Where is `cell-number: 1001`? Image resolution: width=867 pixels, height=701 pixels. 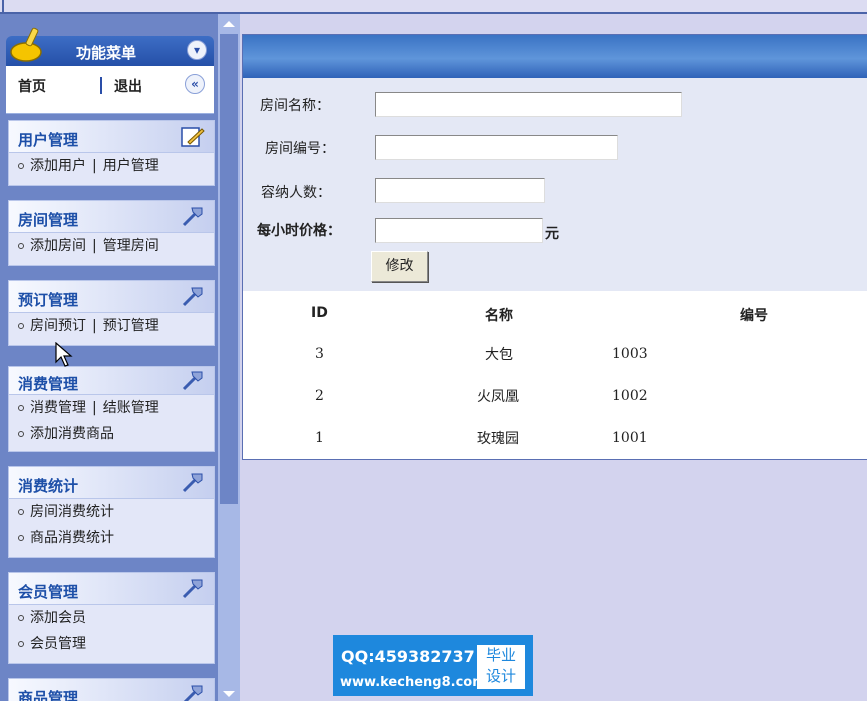 cell-number: 1001 is located at coordinates (630, 438).